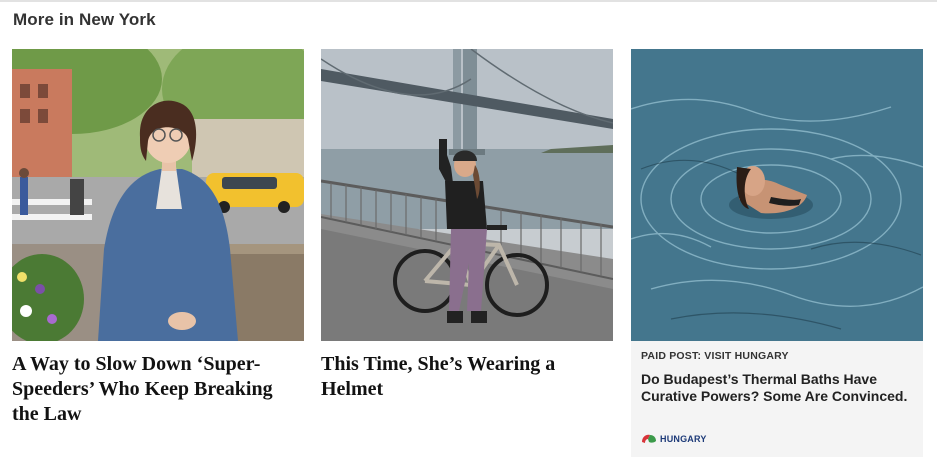 The height and width of the screenshot is (470, 937). I want to click on sponsor-logo: HUNGARY, so click(674, 439).